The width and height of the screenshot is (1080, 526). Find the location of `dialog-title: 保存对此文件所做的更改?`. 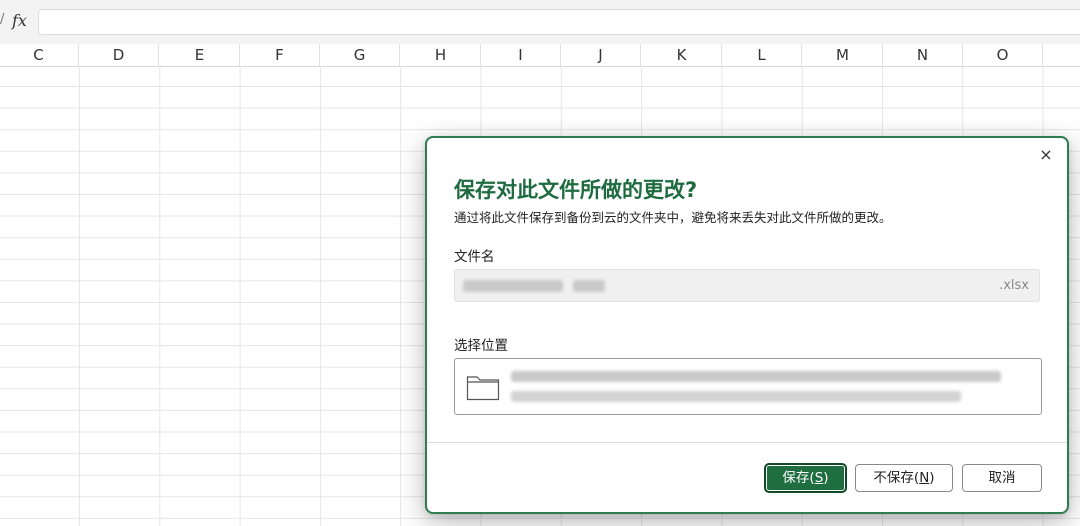

dialog-title: 保存对此文件所做的更改? is located at coordinates (576, 190).